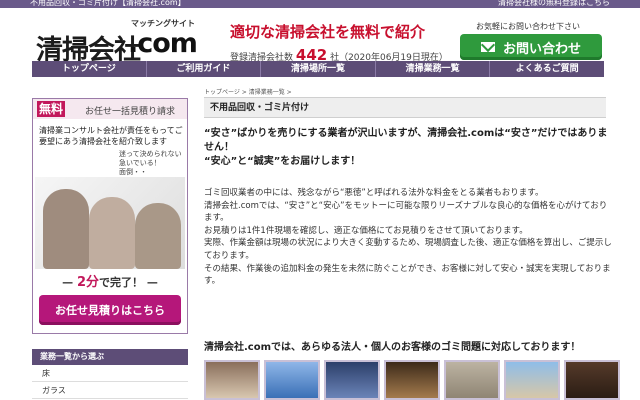 This screenshot has width=640, height=400. I want to click on thumbnail-strip, so click(412, 380).